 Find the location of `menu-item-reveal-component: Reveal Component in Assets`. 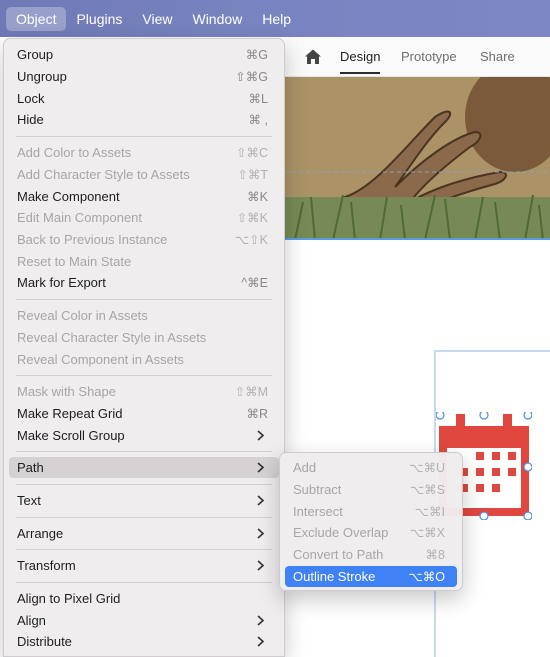

menu-item-reveal-component: Reveal Component in Assets is located at coordinates (100, 359).